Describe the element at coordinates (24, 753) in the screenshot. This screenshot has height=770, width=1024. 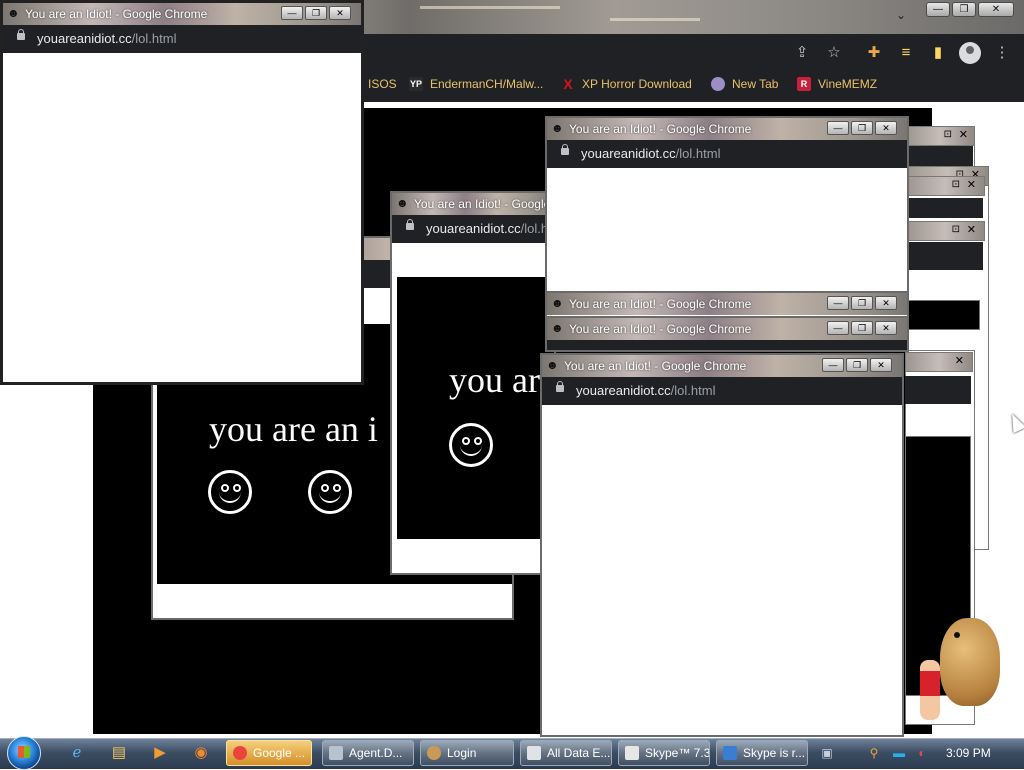
I see `start-button` at that location.